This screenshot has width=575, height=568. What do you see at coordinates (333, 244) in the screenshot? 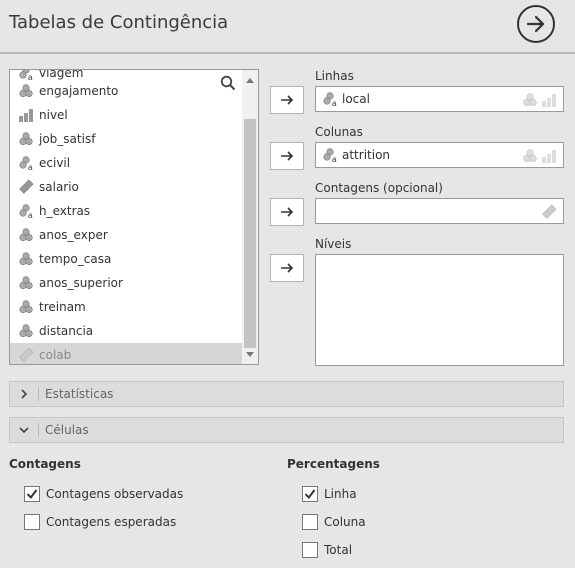
I see `niveis-label: Níveis` at bounding box center [333, 244].